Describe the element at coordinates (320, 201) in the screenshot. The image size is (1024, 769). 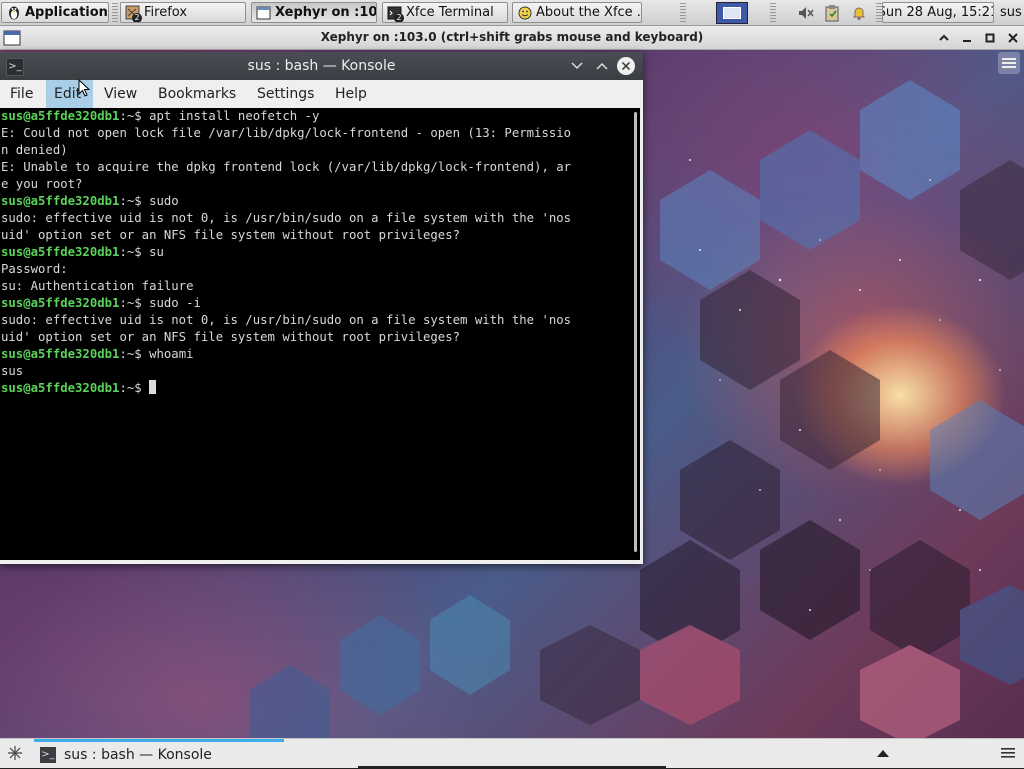
I see `terminal-line: sus@a5ffde320db1:~$ sudo` at that location.